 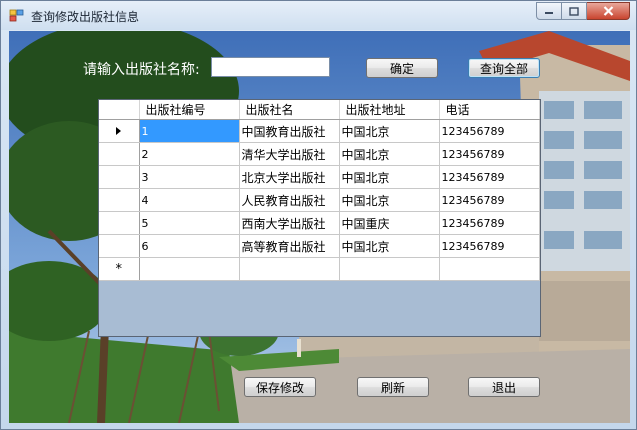 I want to click on new-cell-id, so click(x=189, y=269).